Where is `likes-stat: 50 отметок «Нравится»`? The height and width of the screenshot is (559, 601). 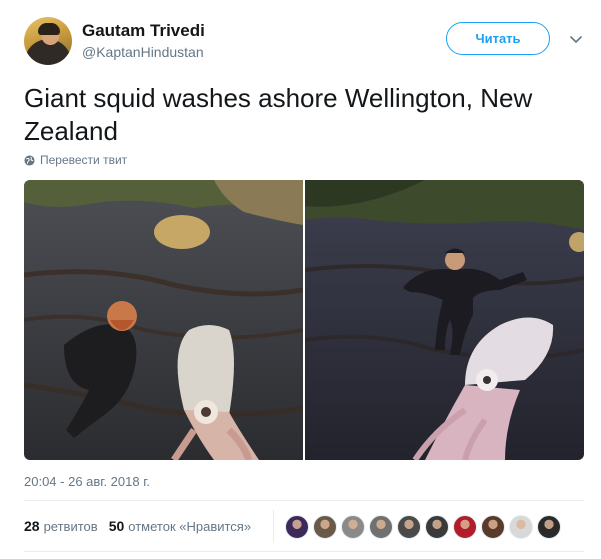 likes-stat: 50 отметок «Нравится» is located at coordinates (180, 526).